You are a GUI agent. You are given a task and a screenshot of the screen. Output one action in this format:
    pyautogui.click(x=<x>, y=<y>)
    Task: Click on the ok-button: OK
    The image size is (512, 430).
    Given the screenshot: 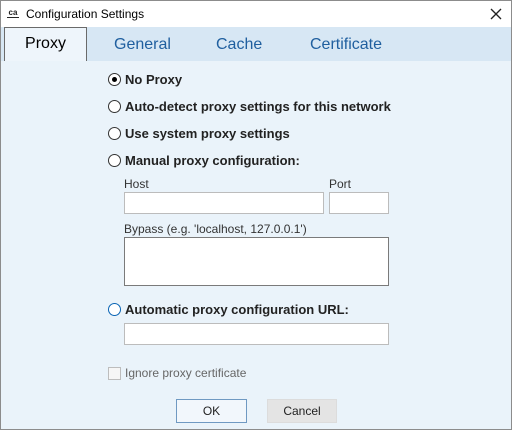 What is the action you would take?
    pyautogui.click(x=211, y=411)
    